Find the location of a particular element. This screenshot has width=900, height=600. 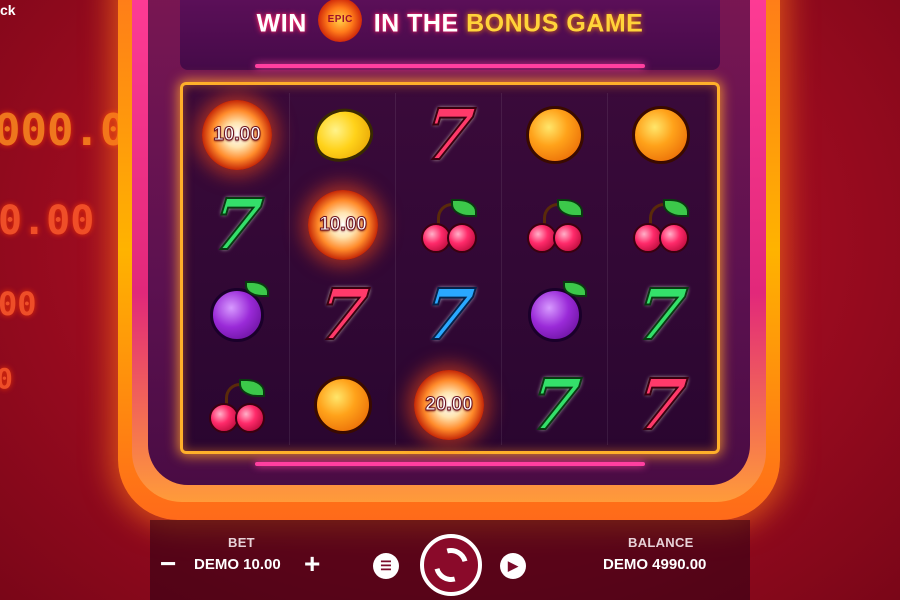

banner-bonus-game: BONUS GAME is located at coordinates (555, 23).